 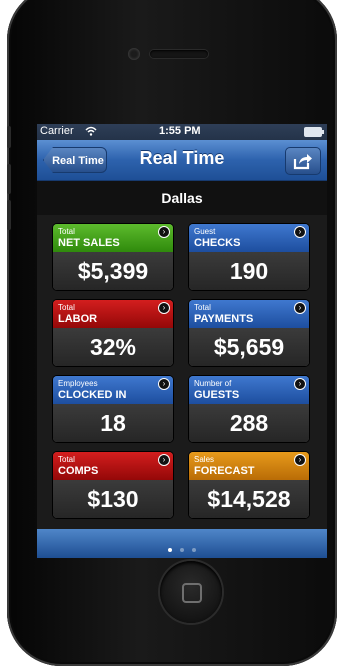 What do you see at coordinates (249, 347) in the screenshot?
I see `tile-value: $5,659` at bounding box center [249, 347].